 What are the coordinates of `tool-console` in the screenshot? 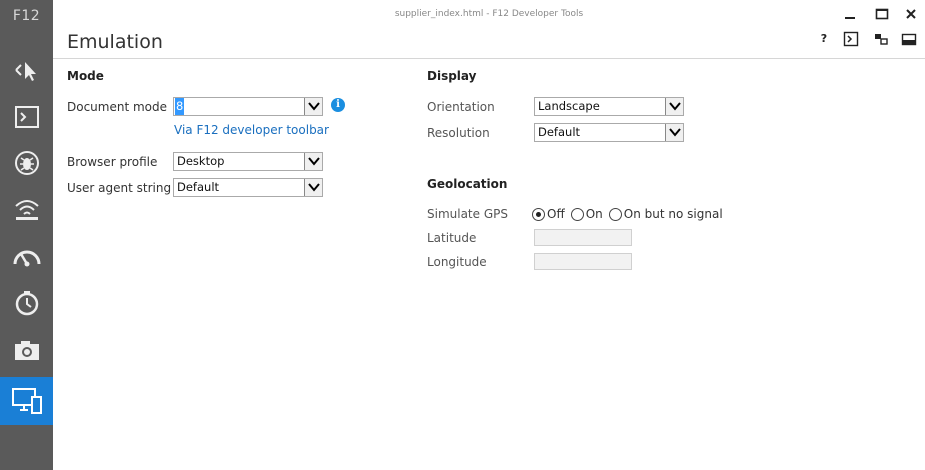 It's located at (26, 117).